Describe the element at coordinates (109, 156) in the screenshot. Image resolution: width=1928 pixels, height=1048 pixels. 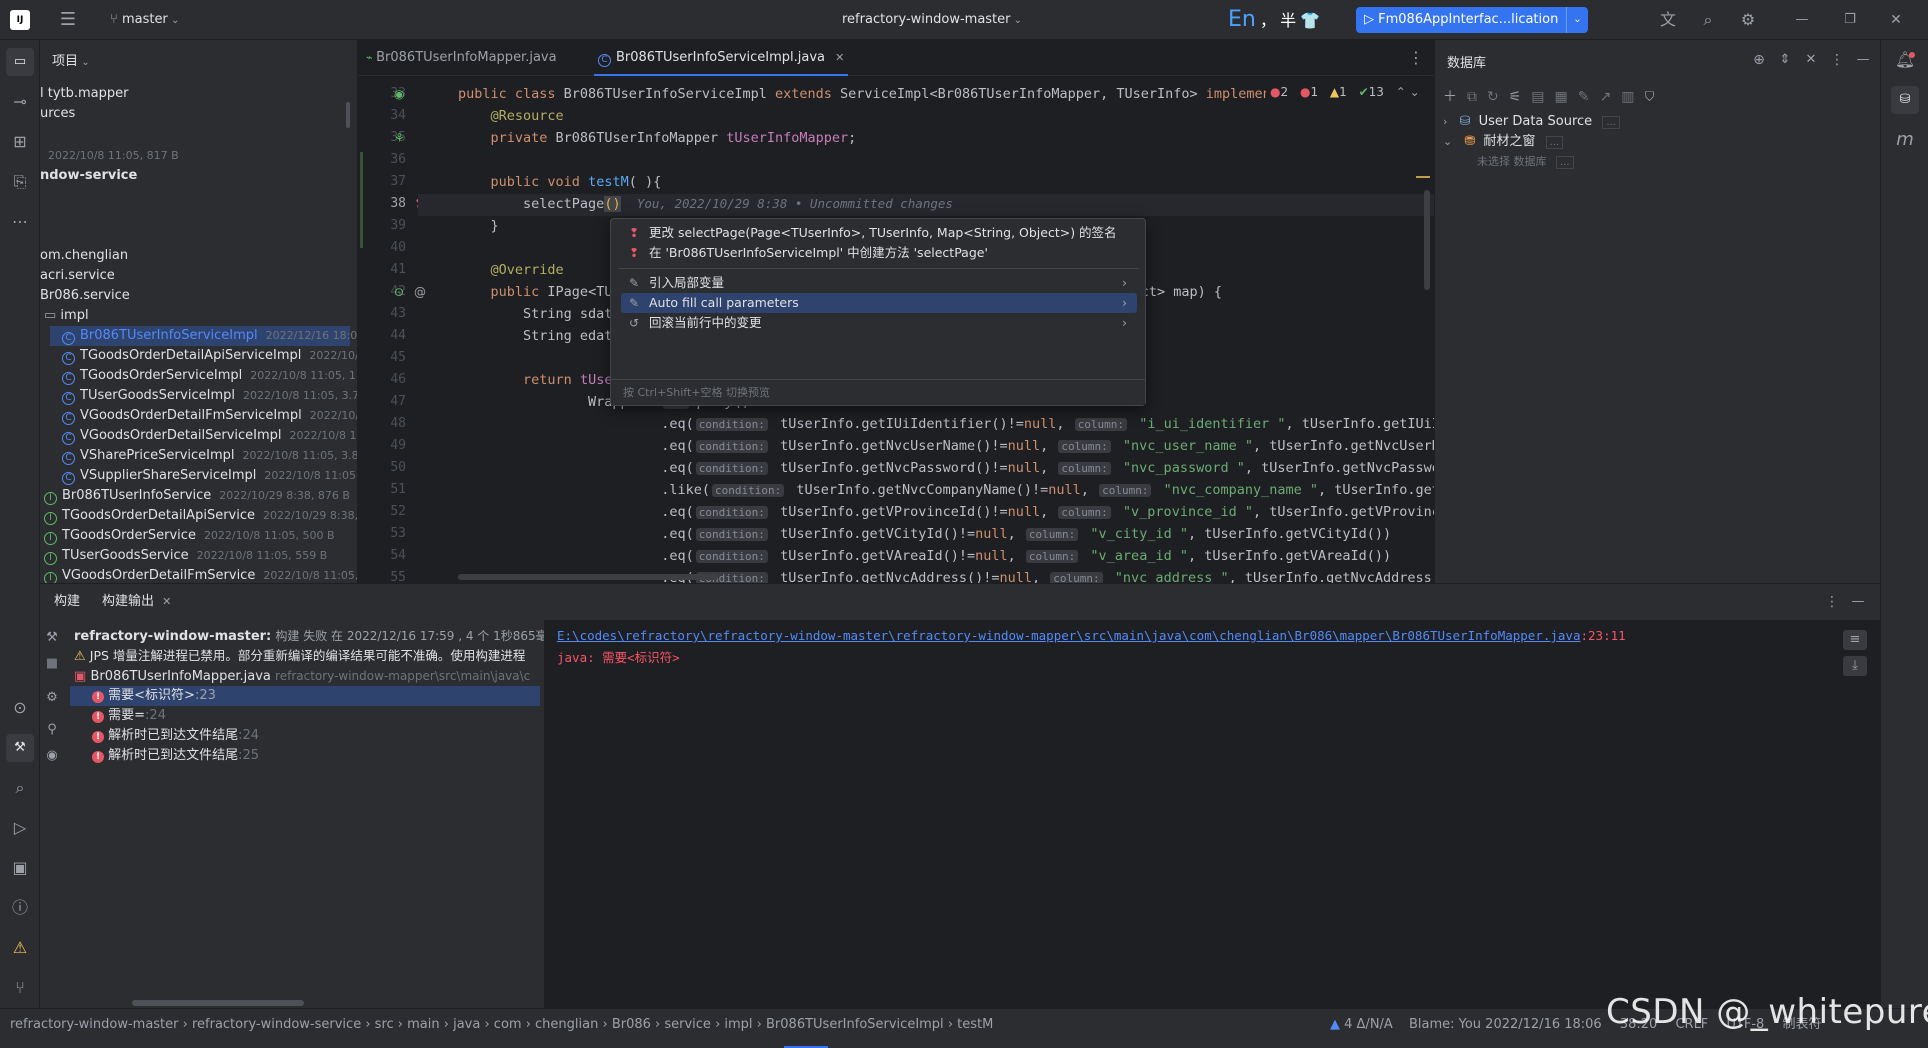
I see `tree-node: 2022/10/8 11:05, 817 B` at that location.